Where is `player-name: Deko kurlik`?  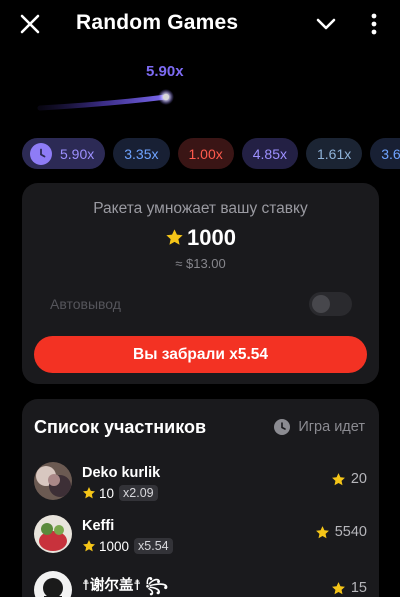
player-name: Deko kurlik is located at coordinates (121, 473).